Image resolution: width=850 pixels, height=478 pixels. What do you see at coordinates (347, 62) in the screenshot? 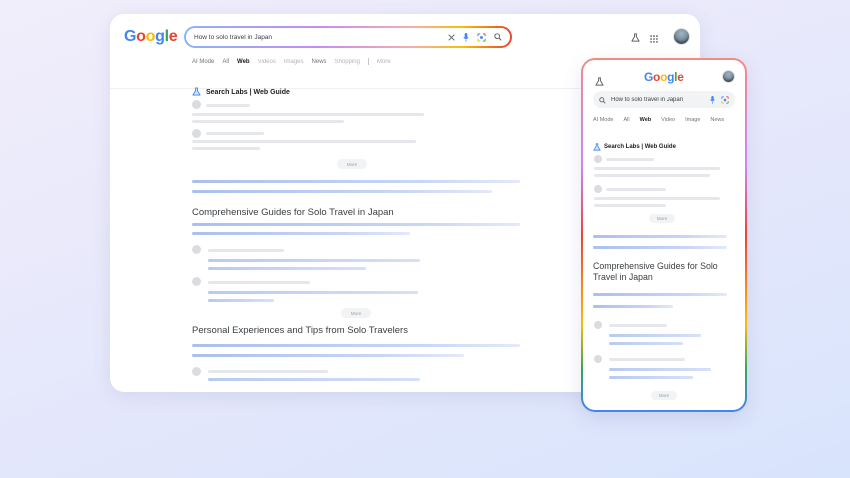
I see `tab-shopping: Shopping` at bounding box center [347, 62].